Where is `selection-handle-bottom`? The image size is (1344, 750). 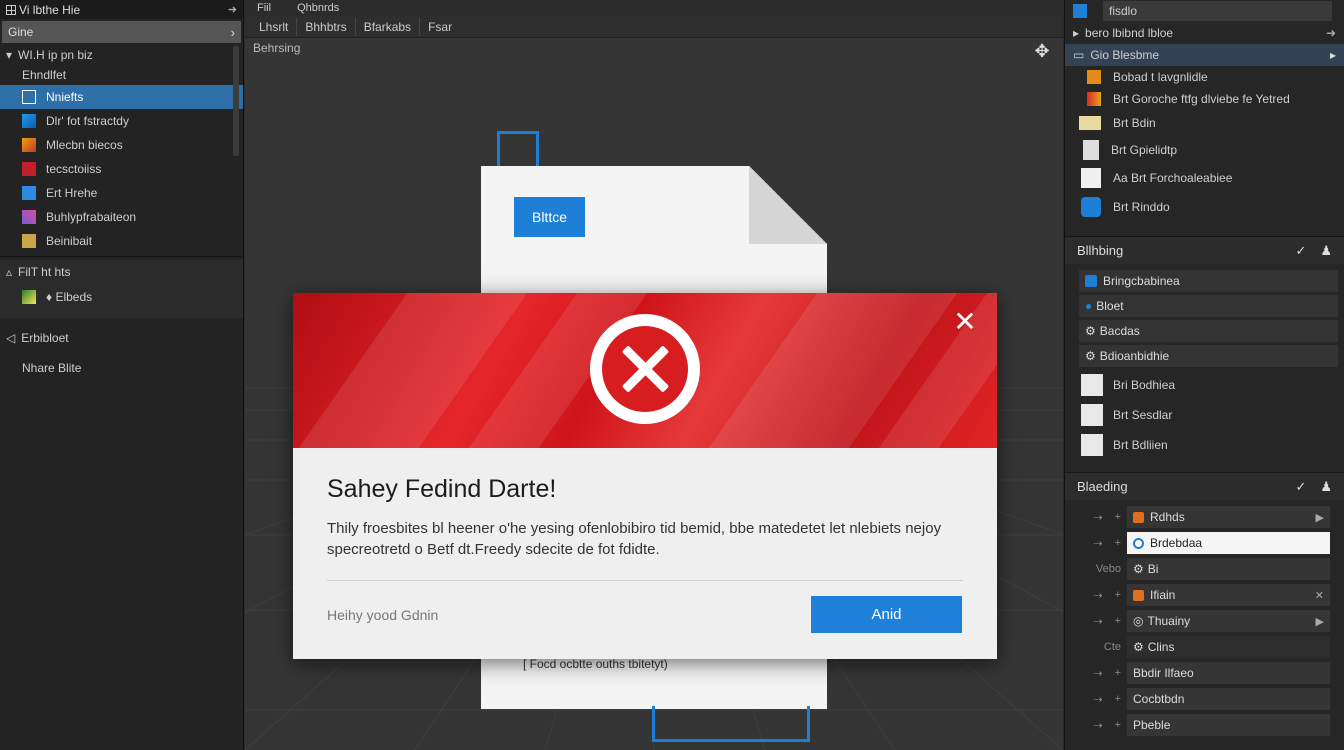 selection-handle-bottom is located at coordinates (731, 724).